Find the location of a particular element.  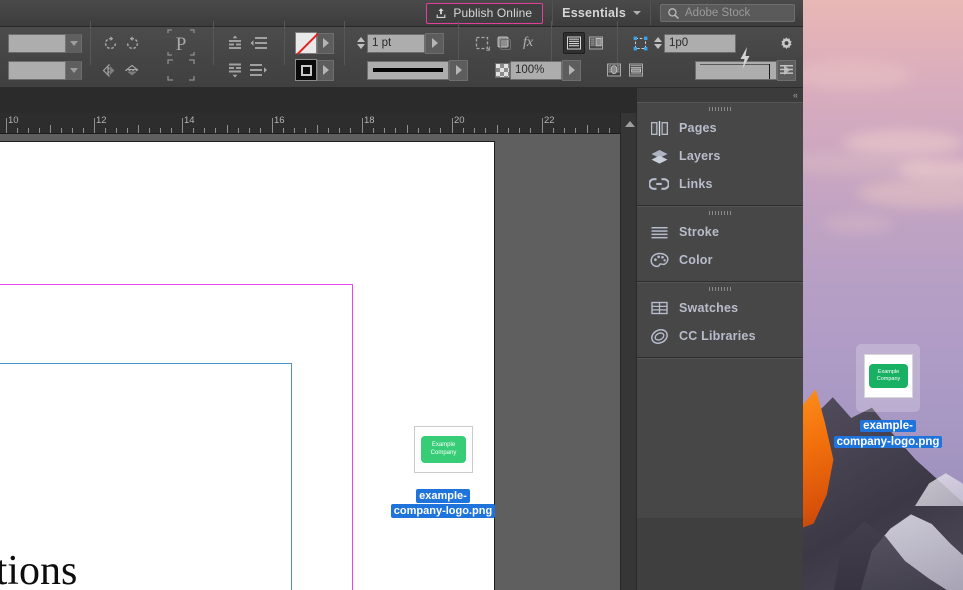

stroke-lines-icon is located at coordinates (659, 232).